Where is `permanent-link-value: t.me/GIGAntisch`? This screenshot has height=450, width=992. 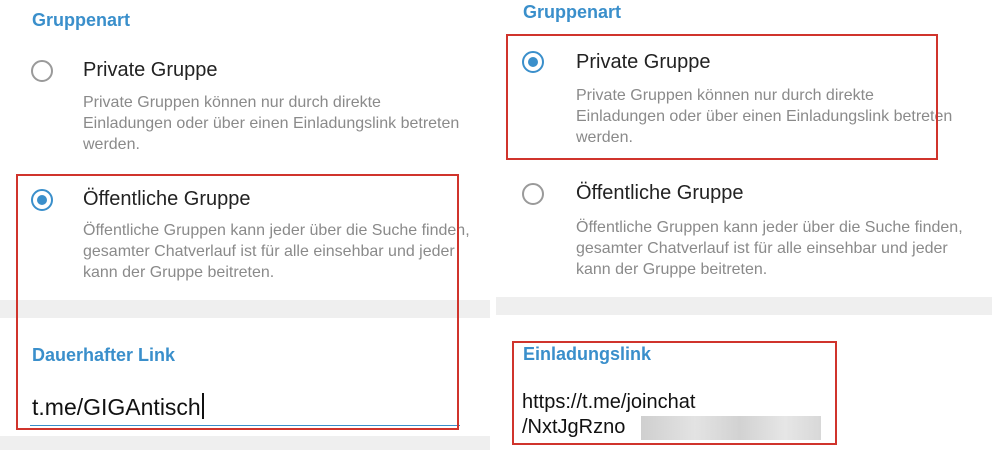 permanent-link-value: t.me/GIGAntisch is located at coordinates (116, 407).